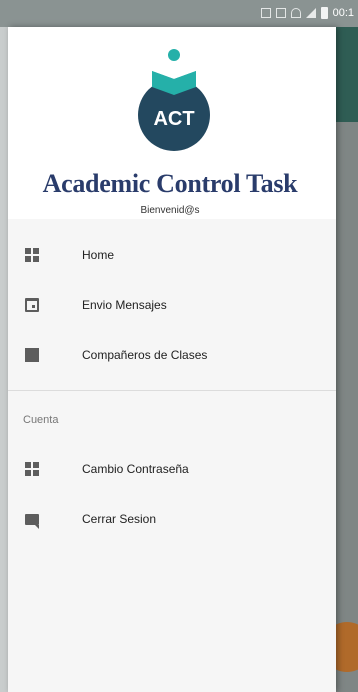  I want to click on section-divider, so click(172, 390).